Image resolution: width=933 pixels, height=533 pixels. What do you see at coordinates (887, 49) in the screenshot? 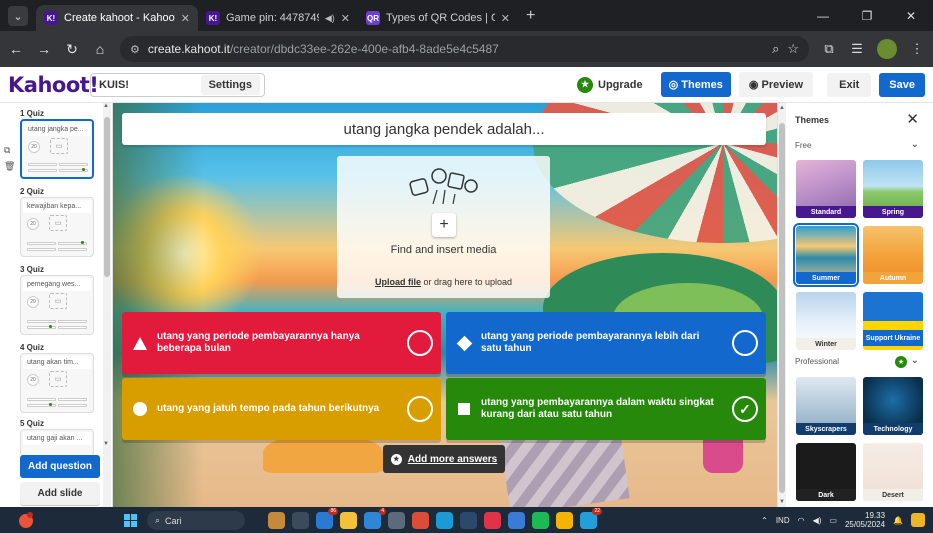
I see `profile-avatar` at bounding box center [887, 49].